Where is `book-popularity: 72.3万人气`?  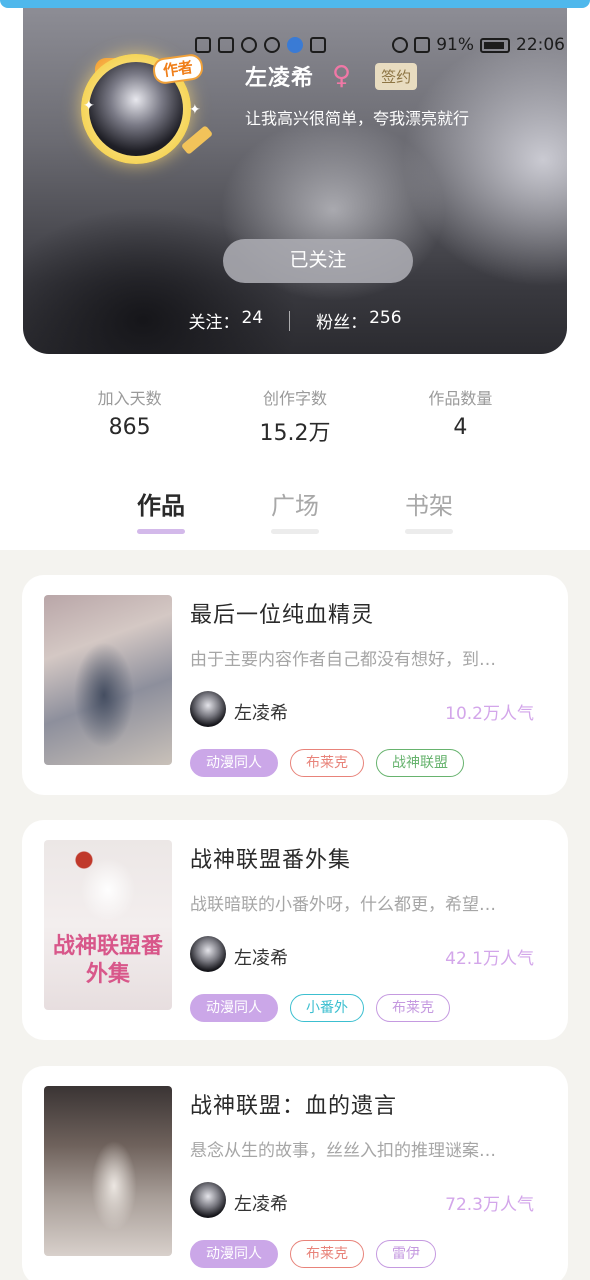
book-popularity: 72.3万人气 is located at coordinates (489, 1205).